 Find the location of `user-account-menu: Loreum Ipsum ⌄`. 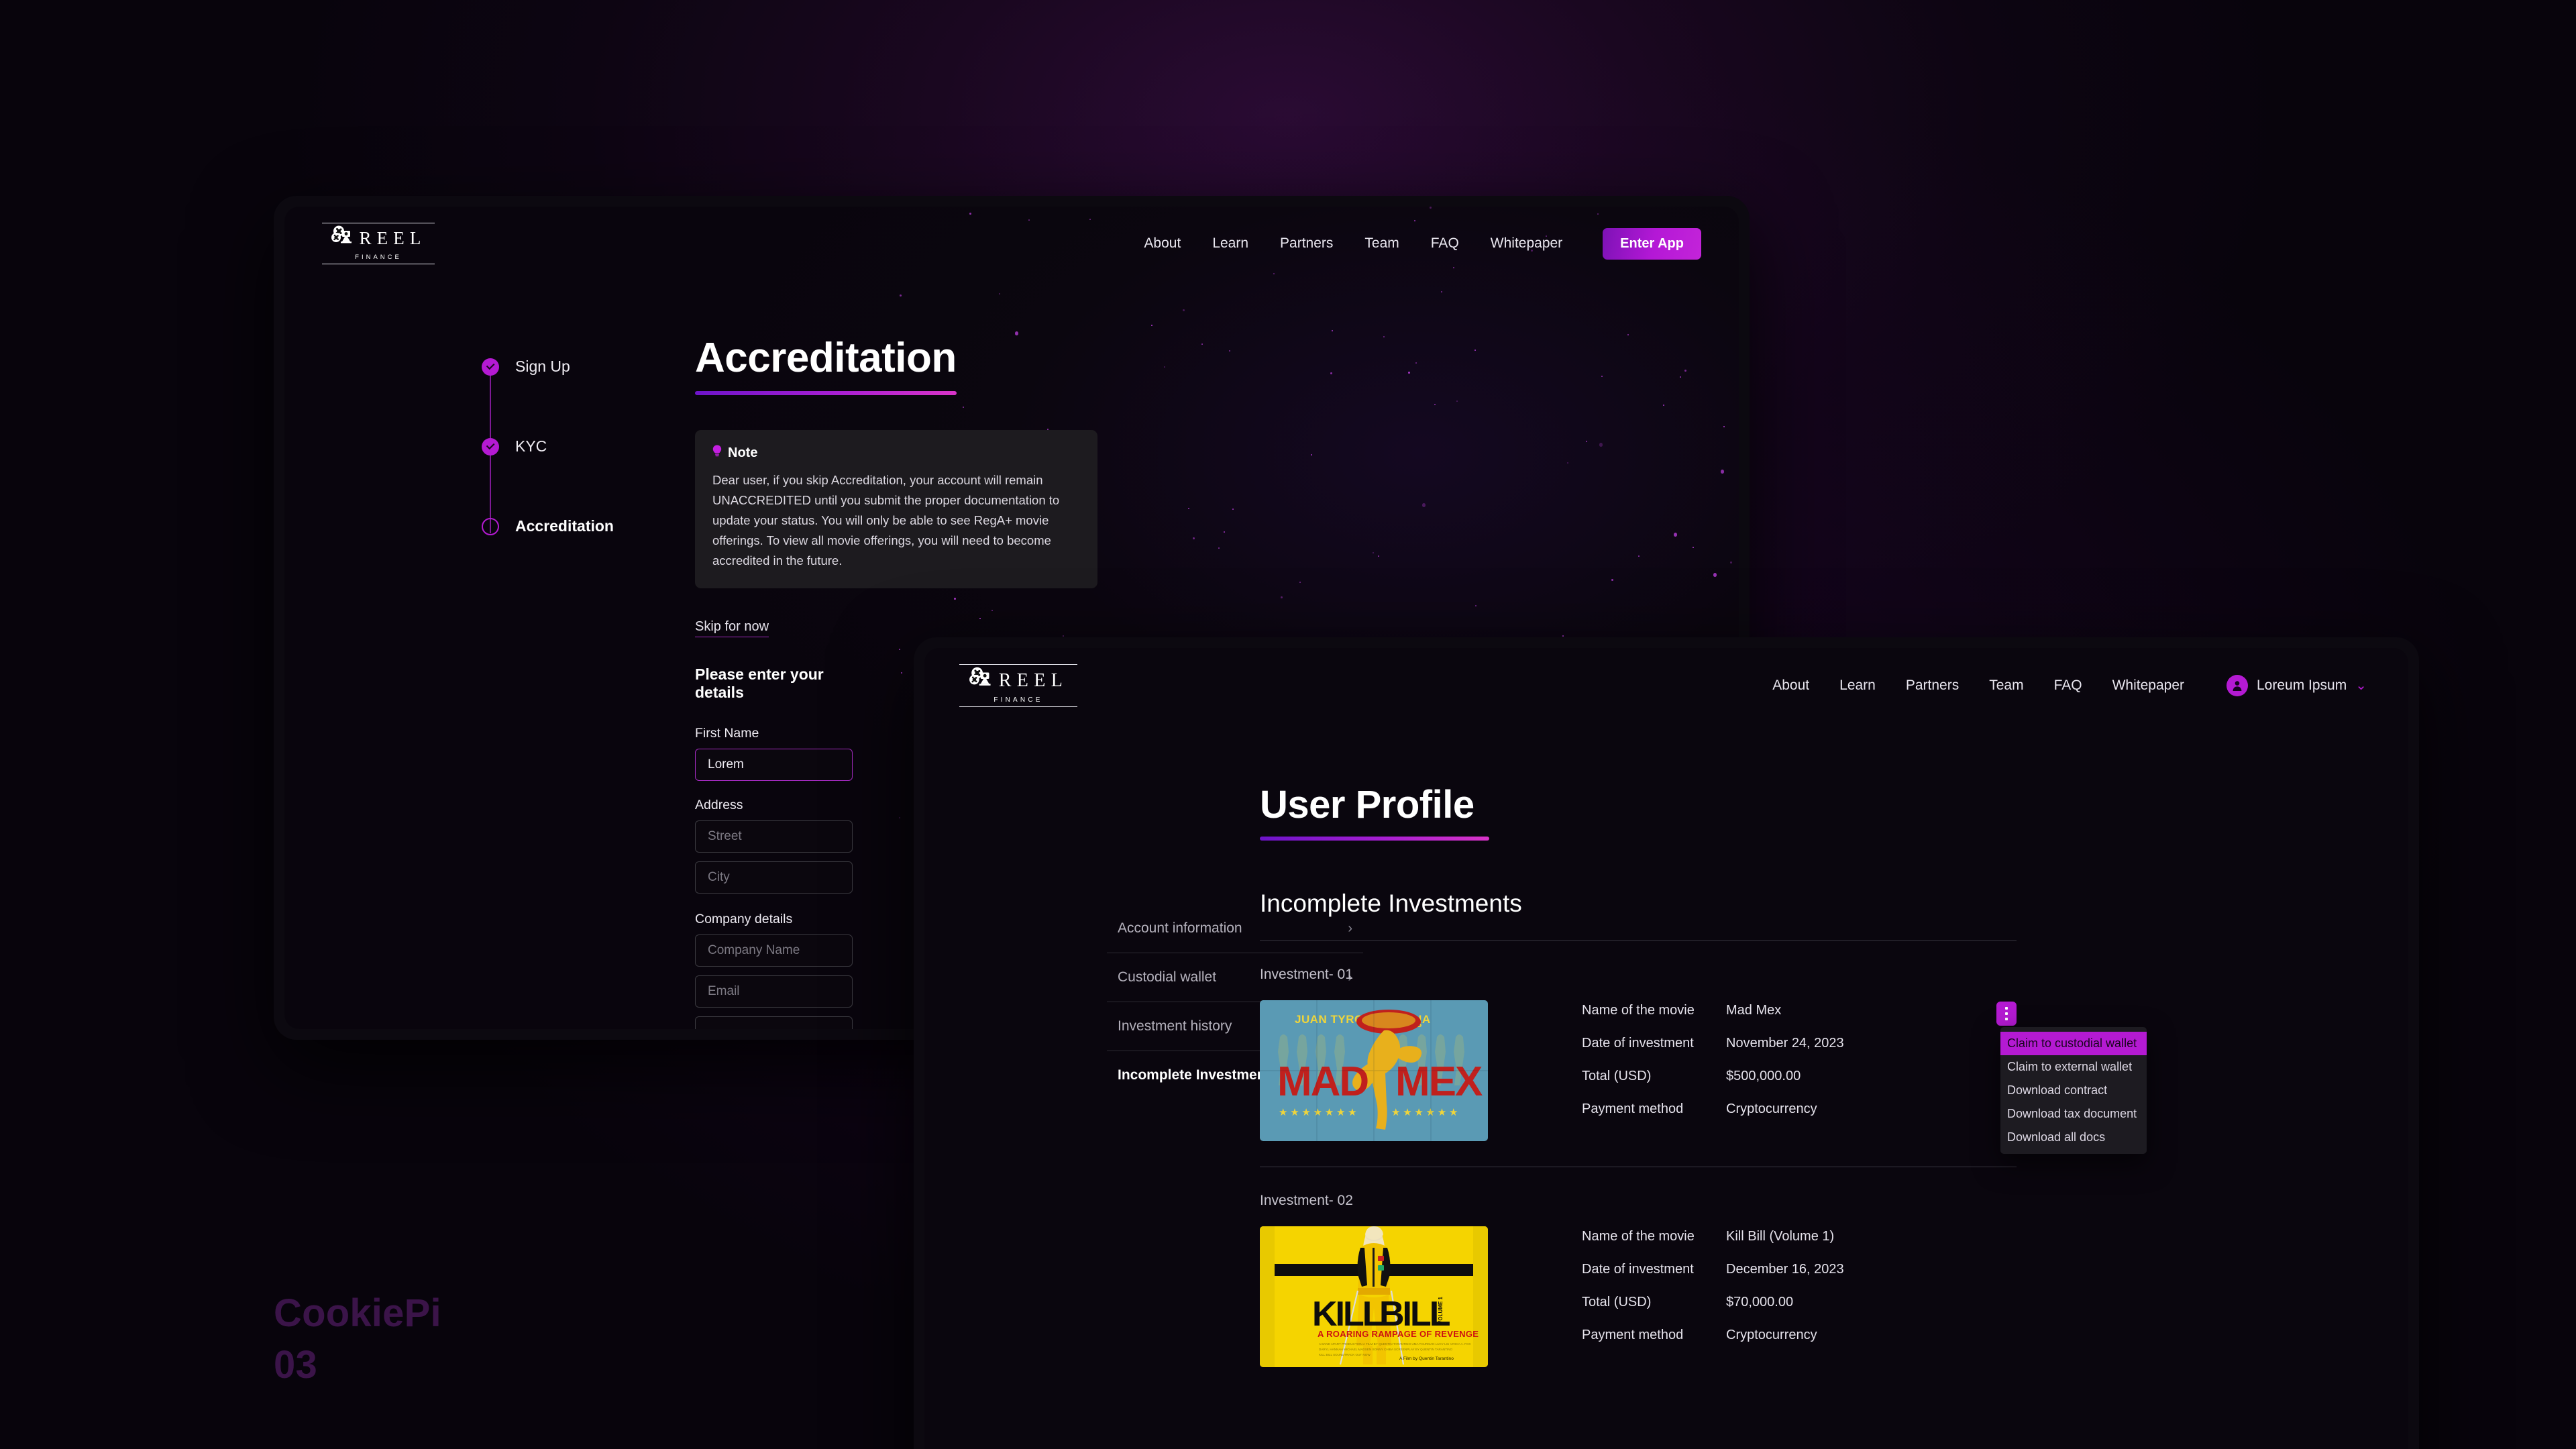

user-account-menu: Loreum Ipsum ⌄ is located at coordinates (2296, 685).